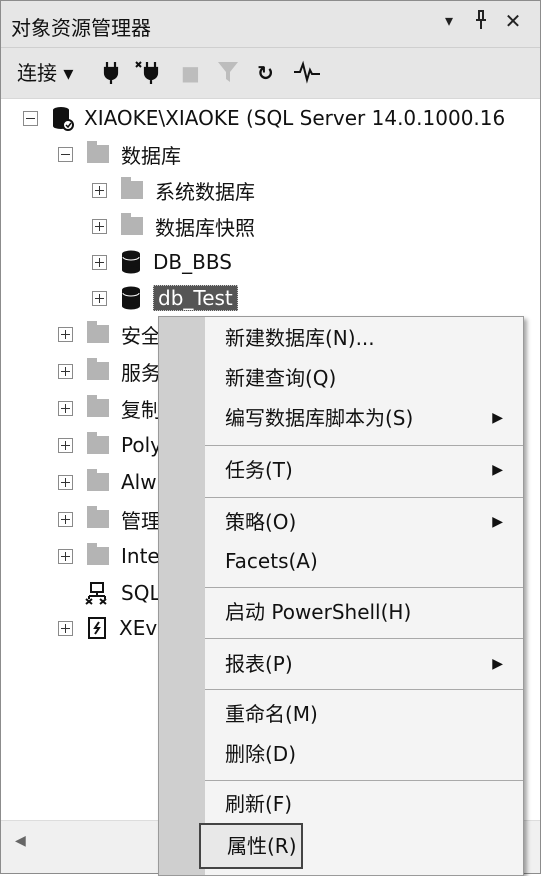  Describe the element at coordinates (107, 628) in the screenshot. I see `tree-node-xevent: XEv` at that location.